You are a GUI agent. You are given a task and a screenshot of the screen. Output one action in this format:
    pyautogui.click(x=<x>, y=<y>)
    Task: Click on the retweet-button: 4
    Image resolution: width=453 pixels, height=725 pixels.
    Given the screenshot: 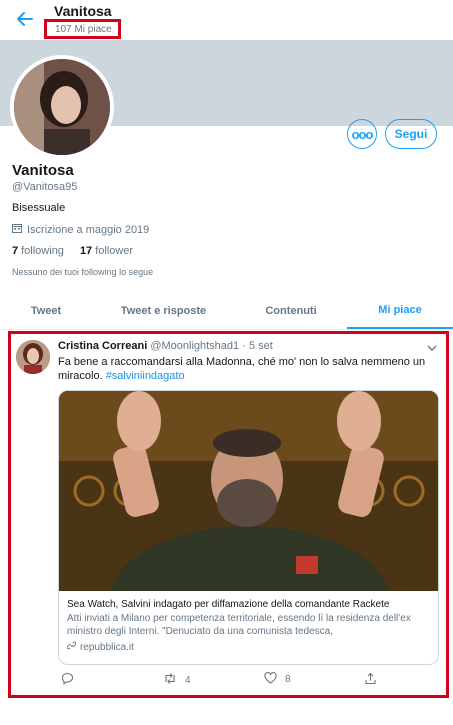 What is the action you would take?
    pyautogui.click(x=177, y=680)
    